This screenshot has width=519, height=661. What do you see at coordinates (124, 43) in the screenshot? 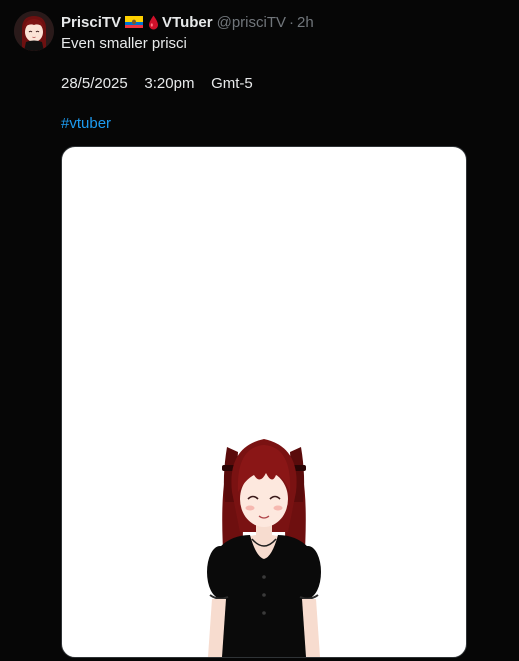
I see `post-text-line: Even smaller prisci` at bounding box center [124, 43].